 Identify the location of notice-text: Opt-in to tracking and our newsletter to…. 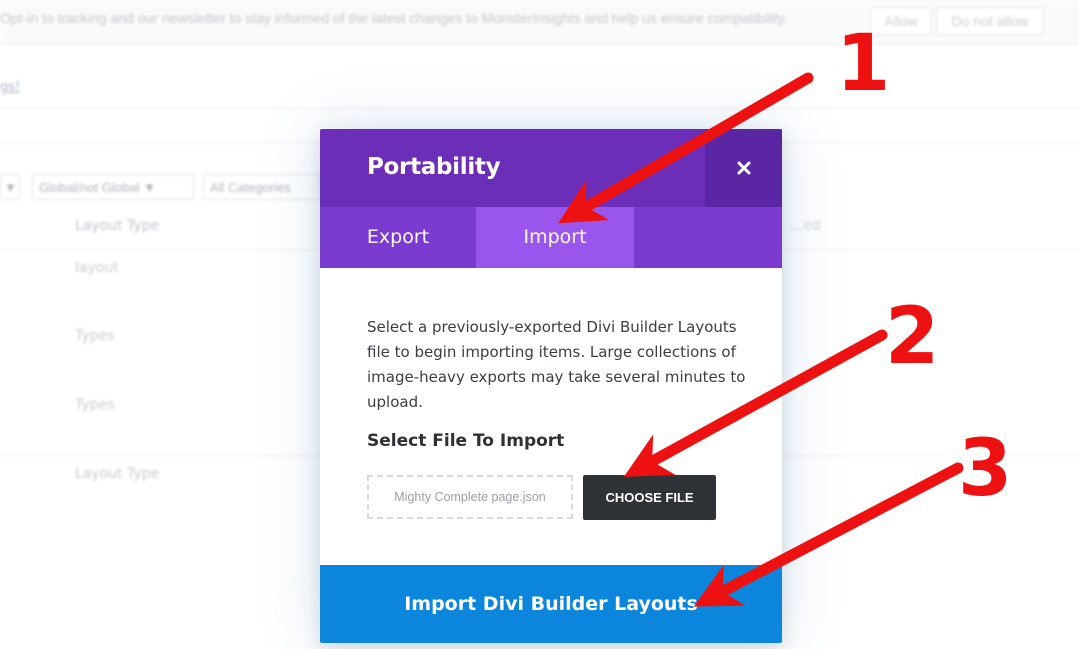
(394, 18).